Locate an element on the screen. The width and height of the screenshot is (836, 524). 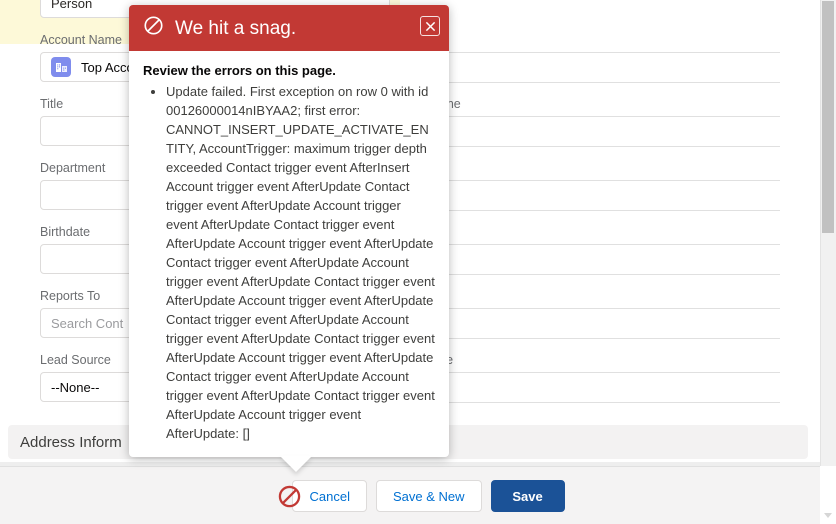
save-and-new-button: Save & New is located at coordinates (428, 496).